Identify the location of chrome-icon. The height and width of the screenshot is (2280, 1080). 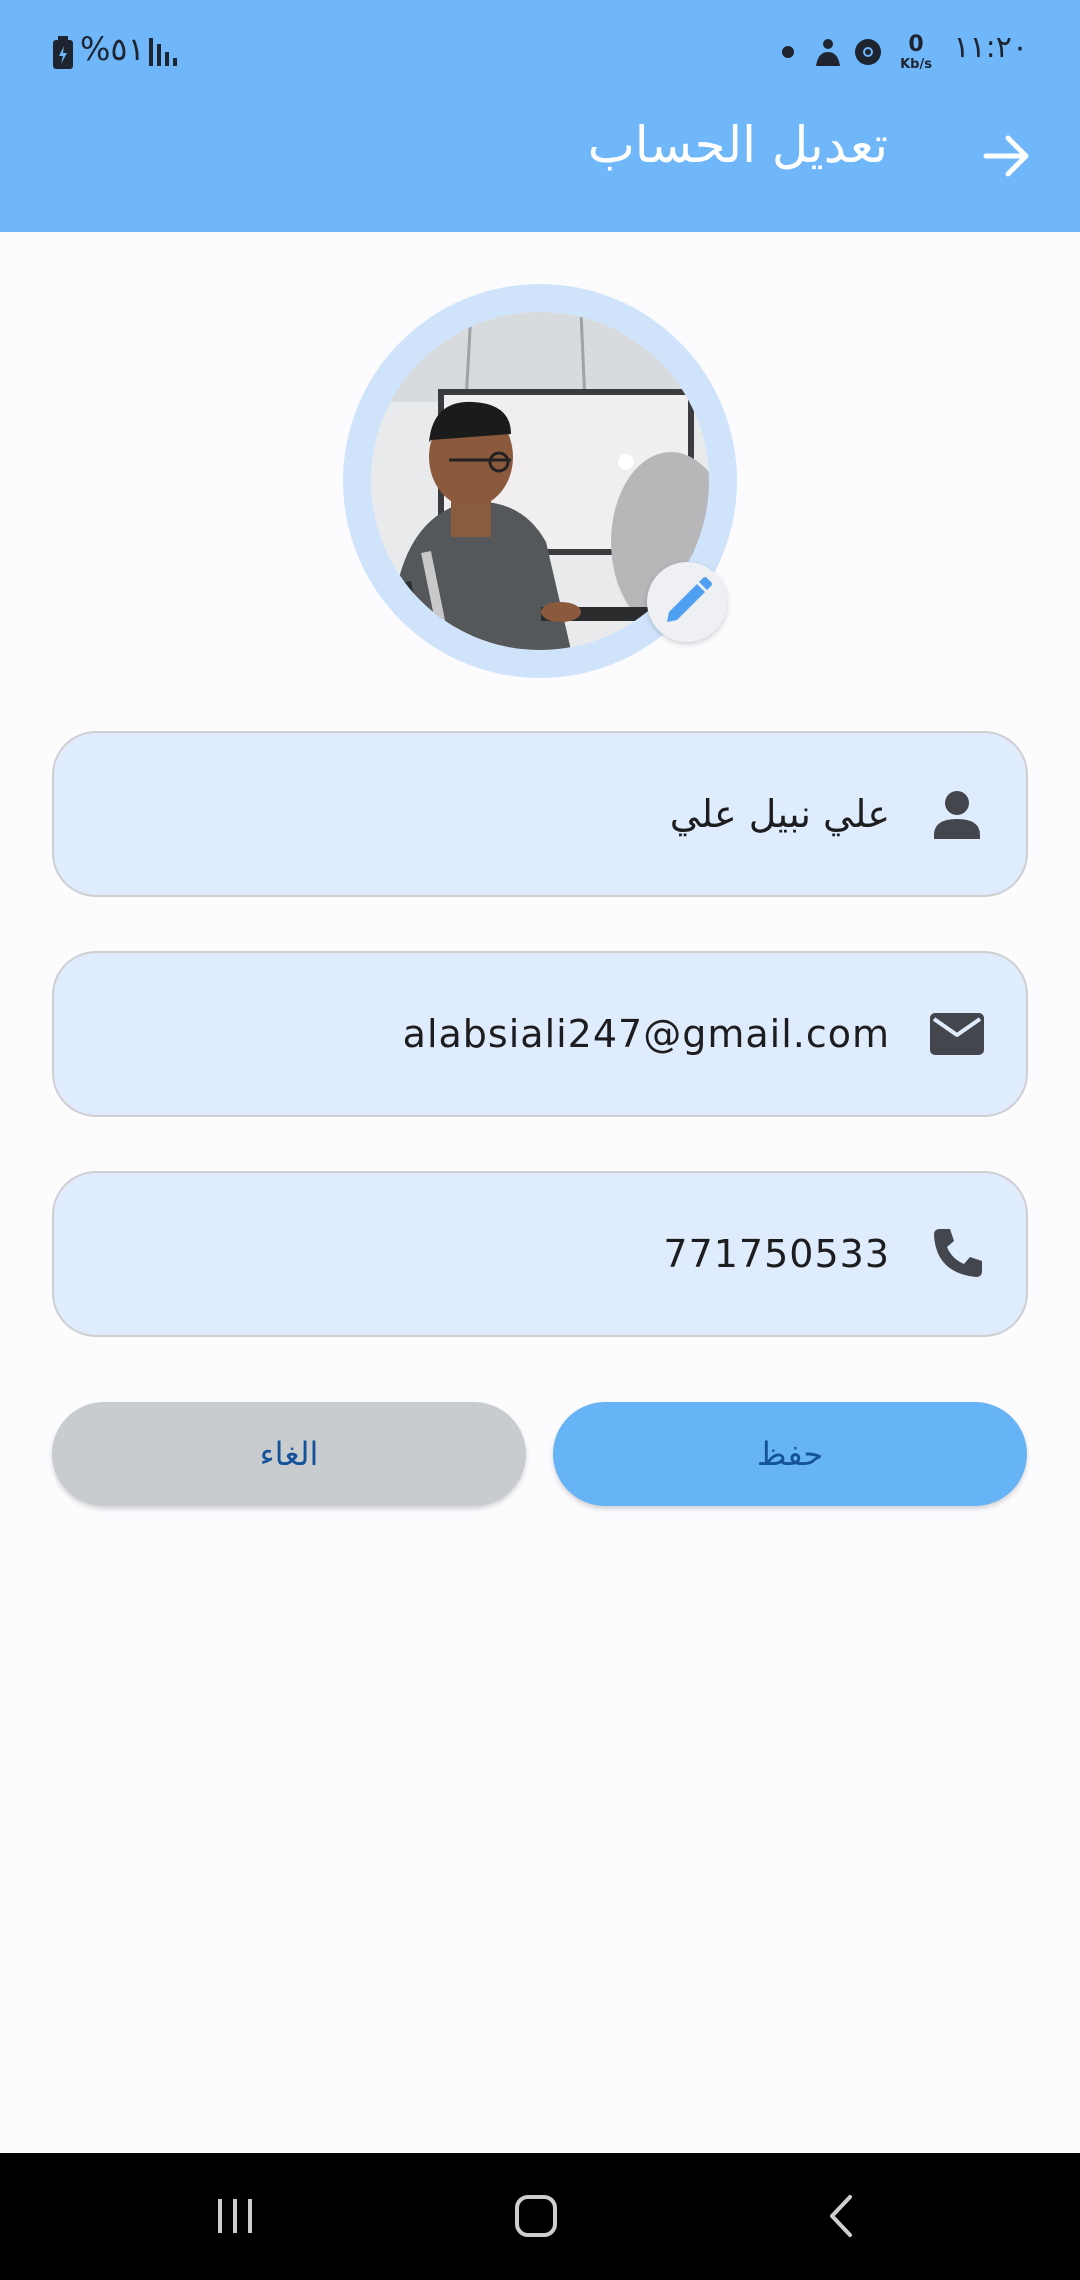
(868, 52).